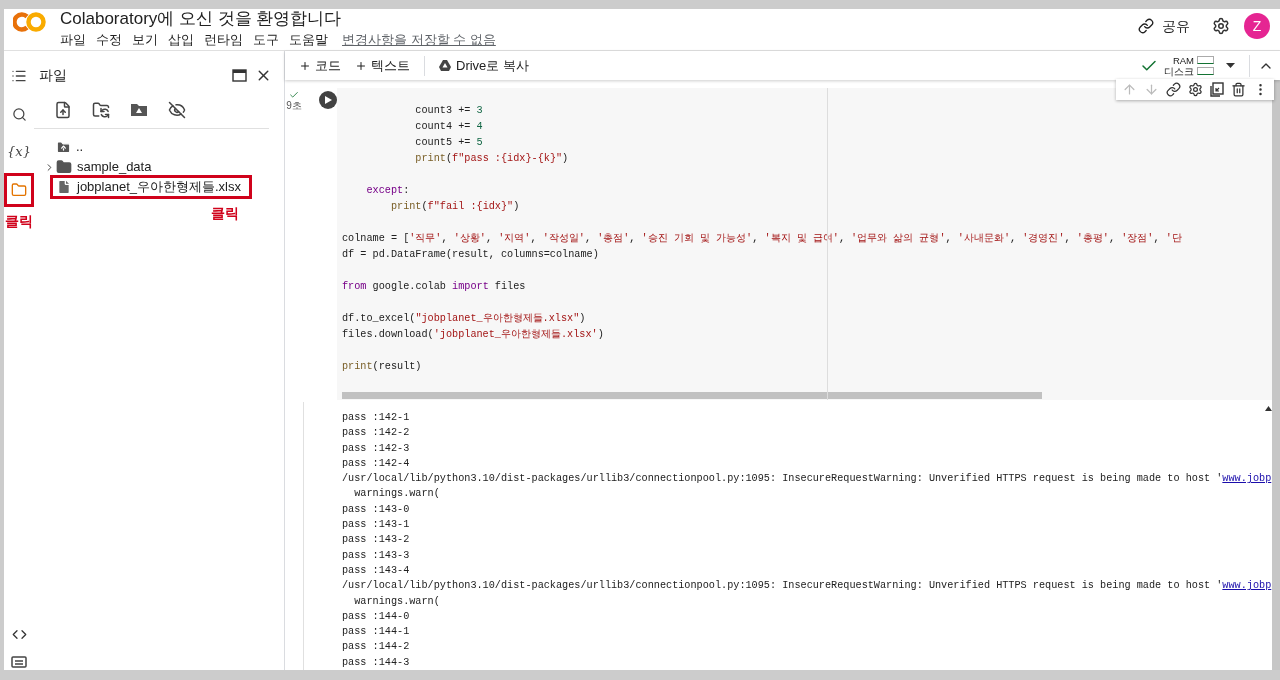  I want to click on code-line: count3 += 3, so click(448, 111).